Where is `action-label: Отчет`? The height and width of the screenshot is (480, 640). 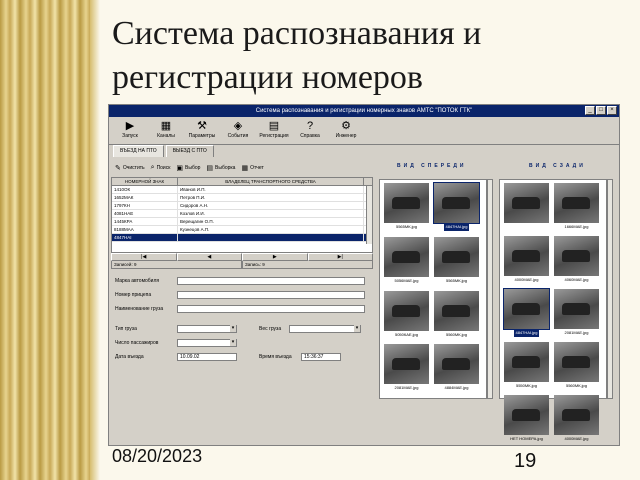
action-label: Отчет is located at coordinates (257, 168).